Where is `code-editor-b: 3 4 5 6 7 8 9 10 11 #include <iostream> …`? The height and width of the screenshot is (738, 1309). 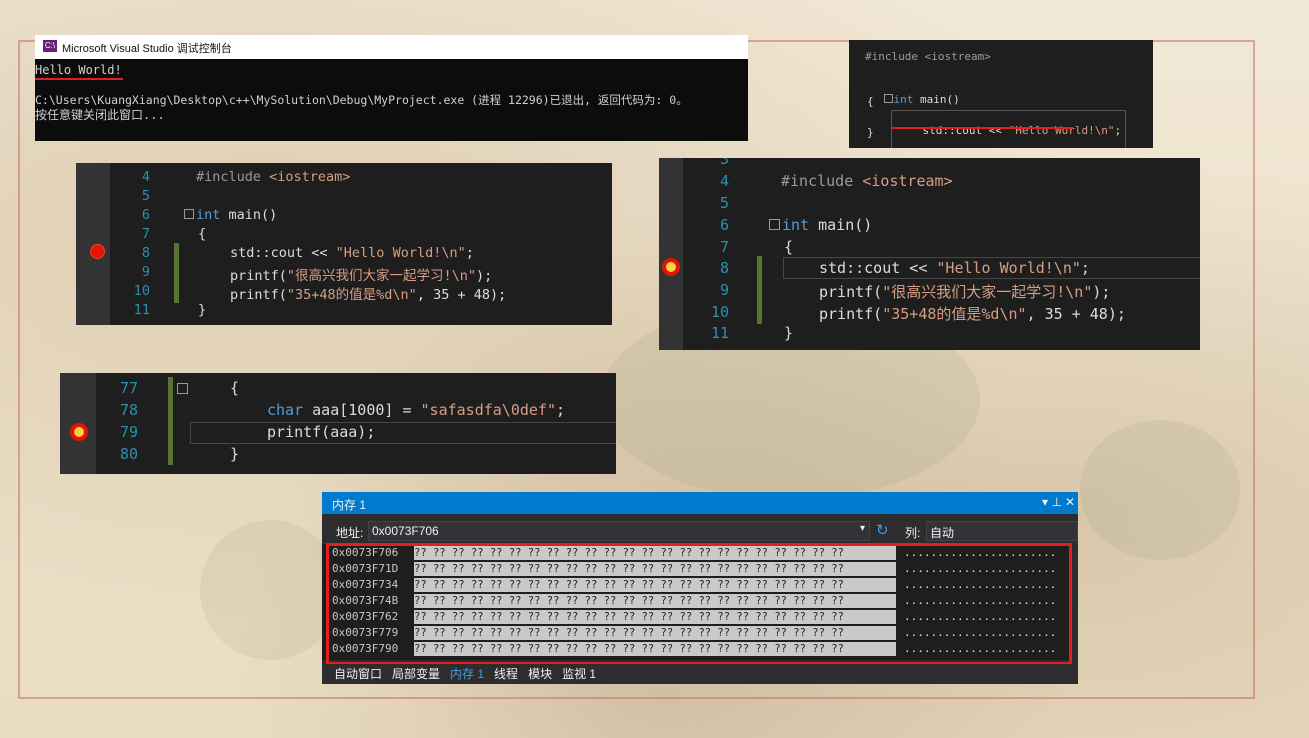
code-editor-b: 3 4 5 6 7 8 9 10 11 #include <iostream> … is located at coordinates (929, 254).